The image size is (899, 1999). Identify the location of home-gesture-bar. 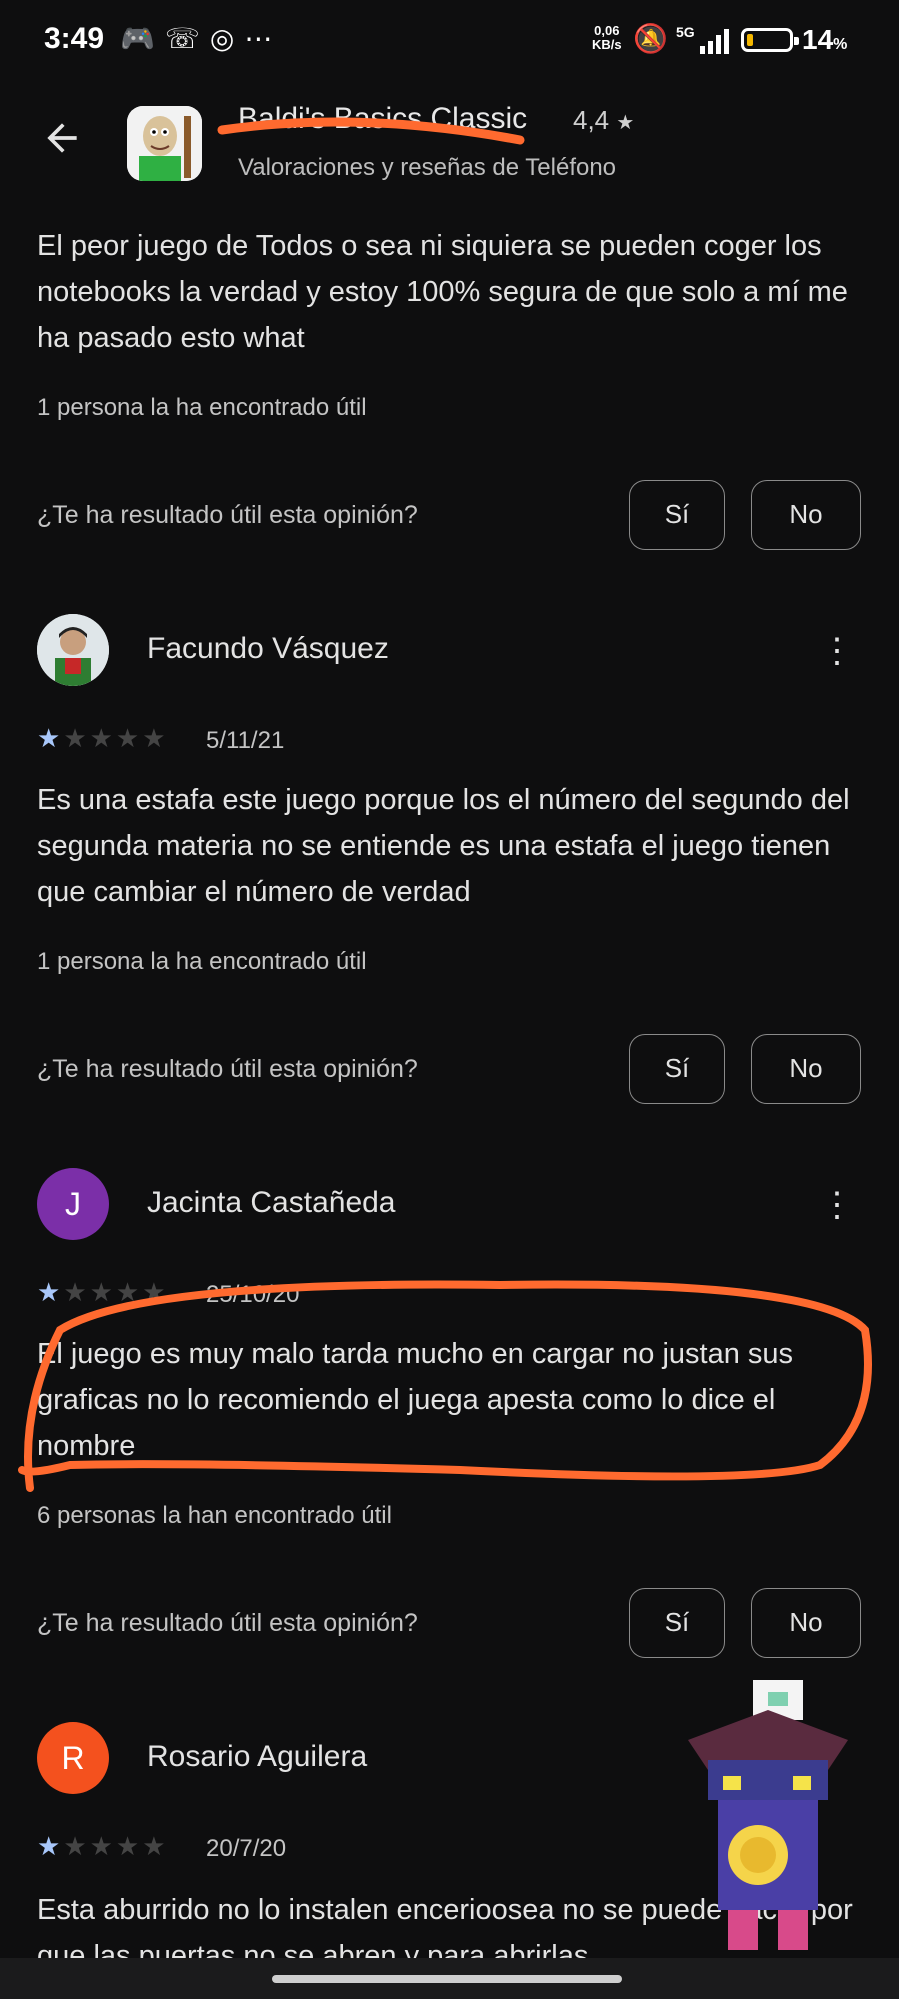
(447, 1979).